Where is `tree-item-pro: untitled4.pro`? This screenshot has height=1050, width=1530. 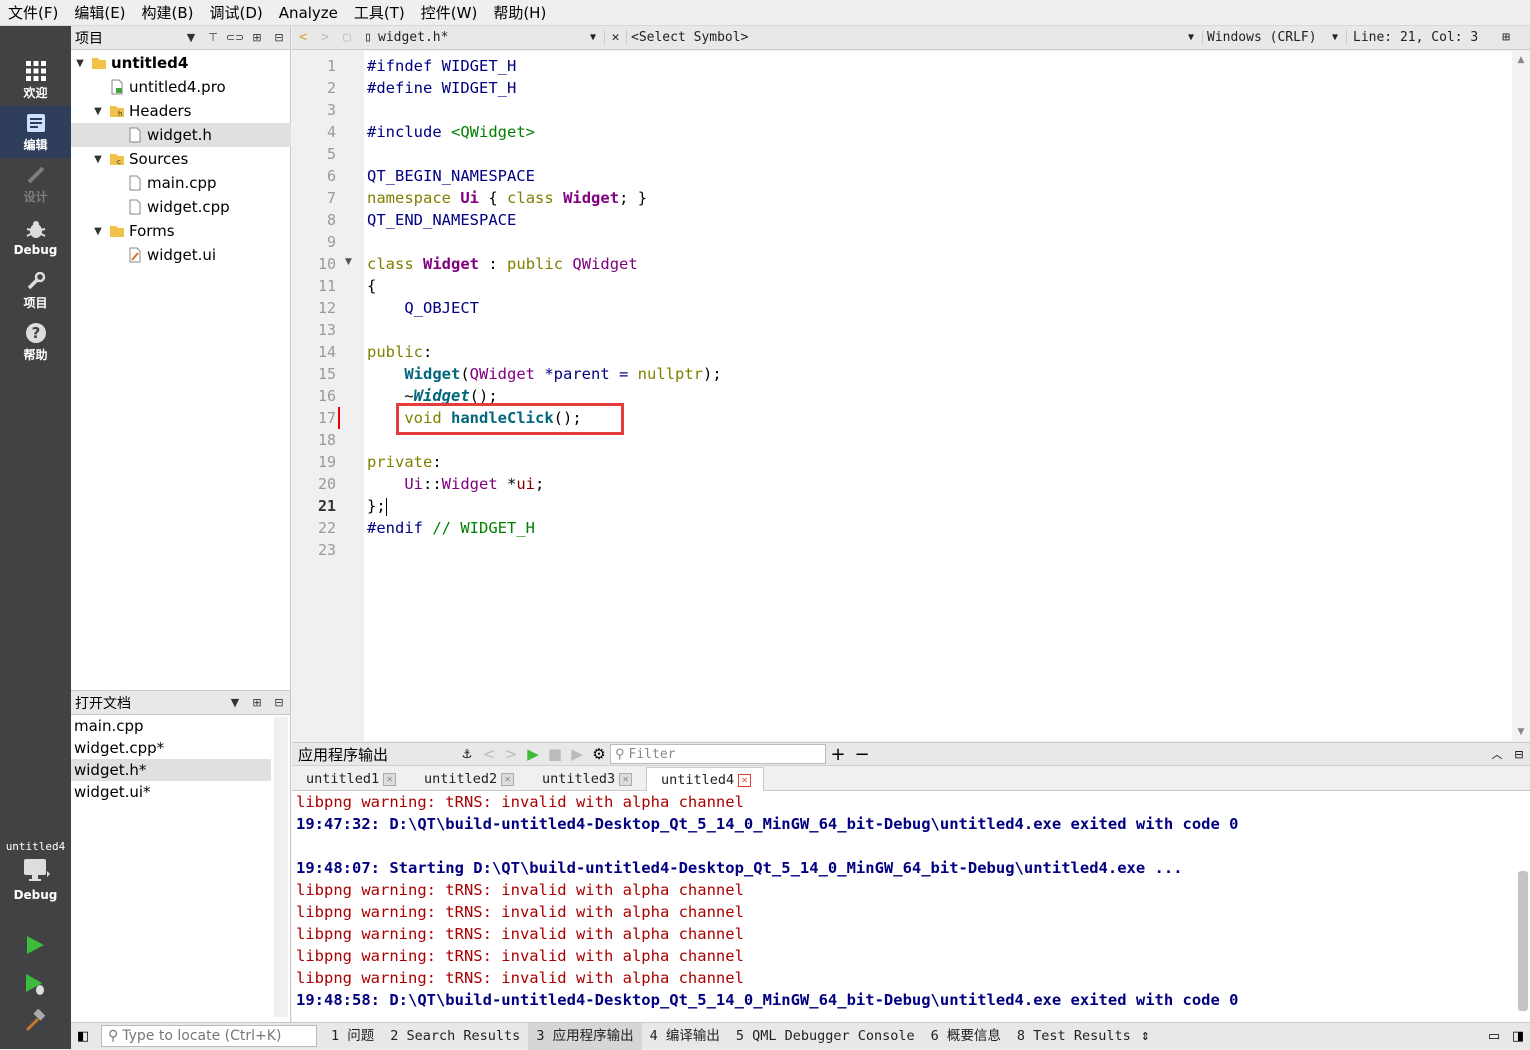
tree-item-pro: untitled4.pro is located at coordinates (181, 87).